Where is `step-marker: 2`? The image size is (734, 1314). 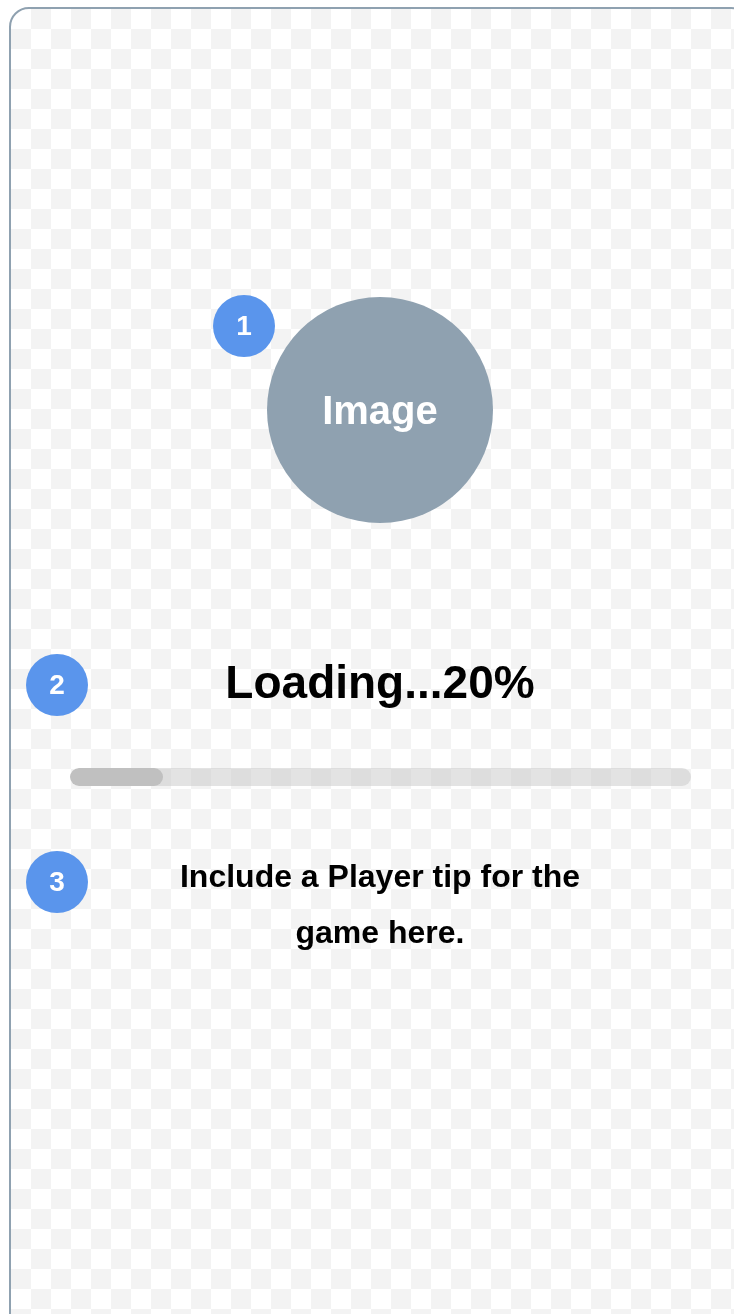
step-marker: 2 is located at coordinates (57, 685).